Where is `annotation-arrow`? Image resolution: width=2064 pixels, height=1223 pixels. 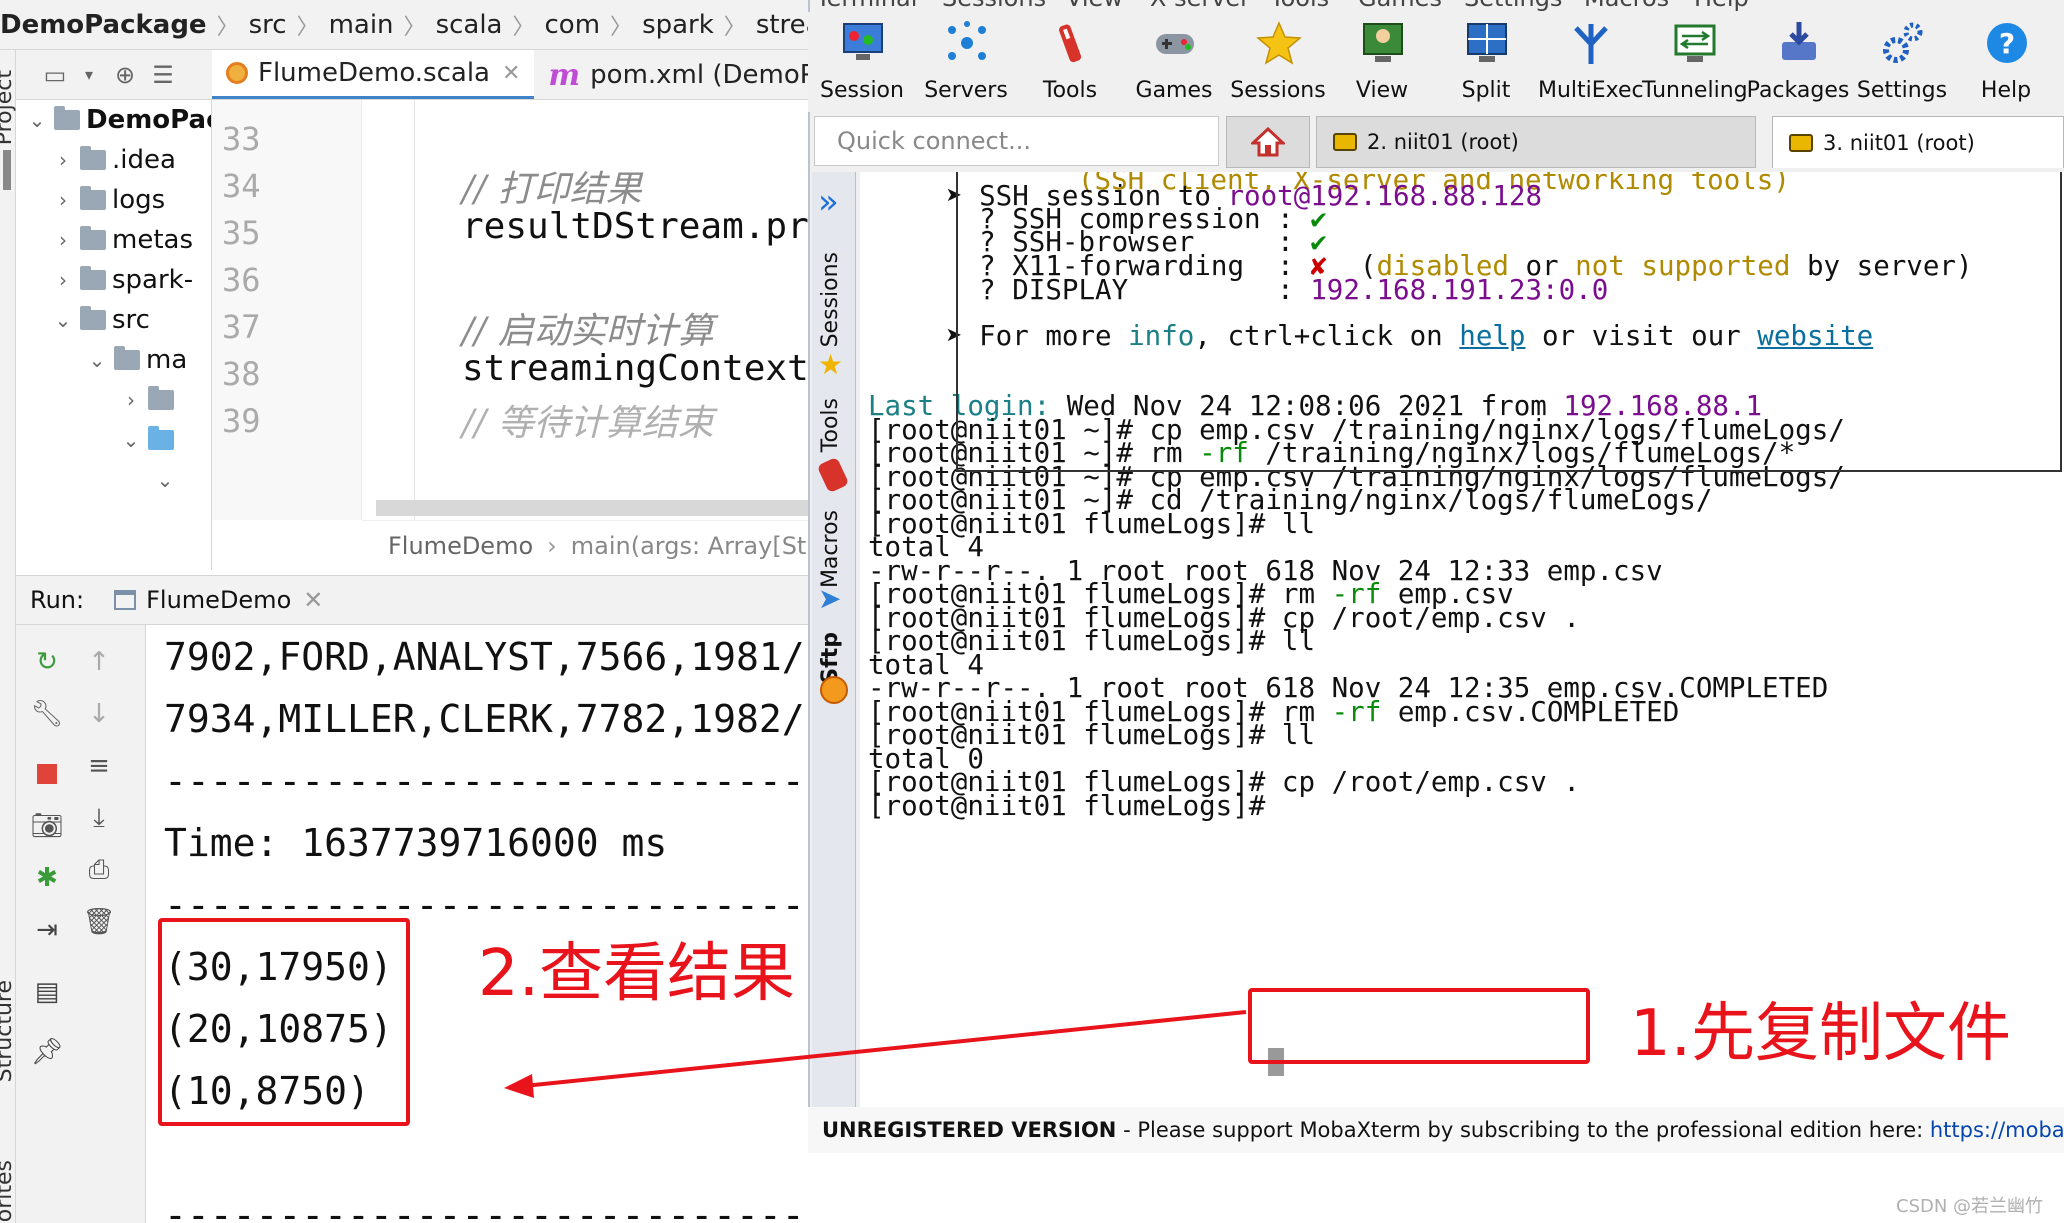 annotation-arrow is located at coordinates (875, 1054).